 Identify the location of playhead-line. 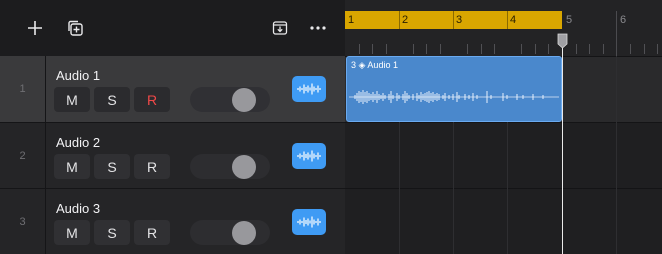
(562, 147).